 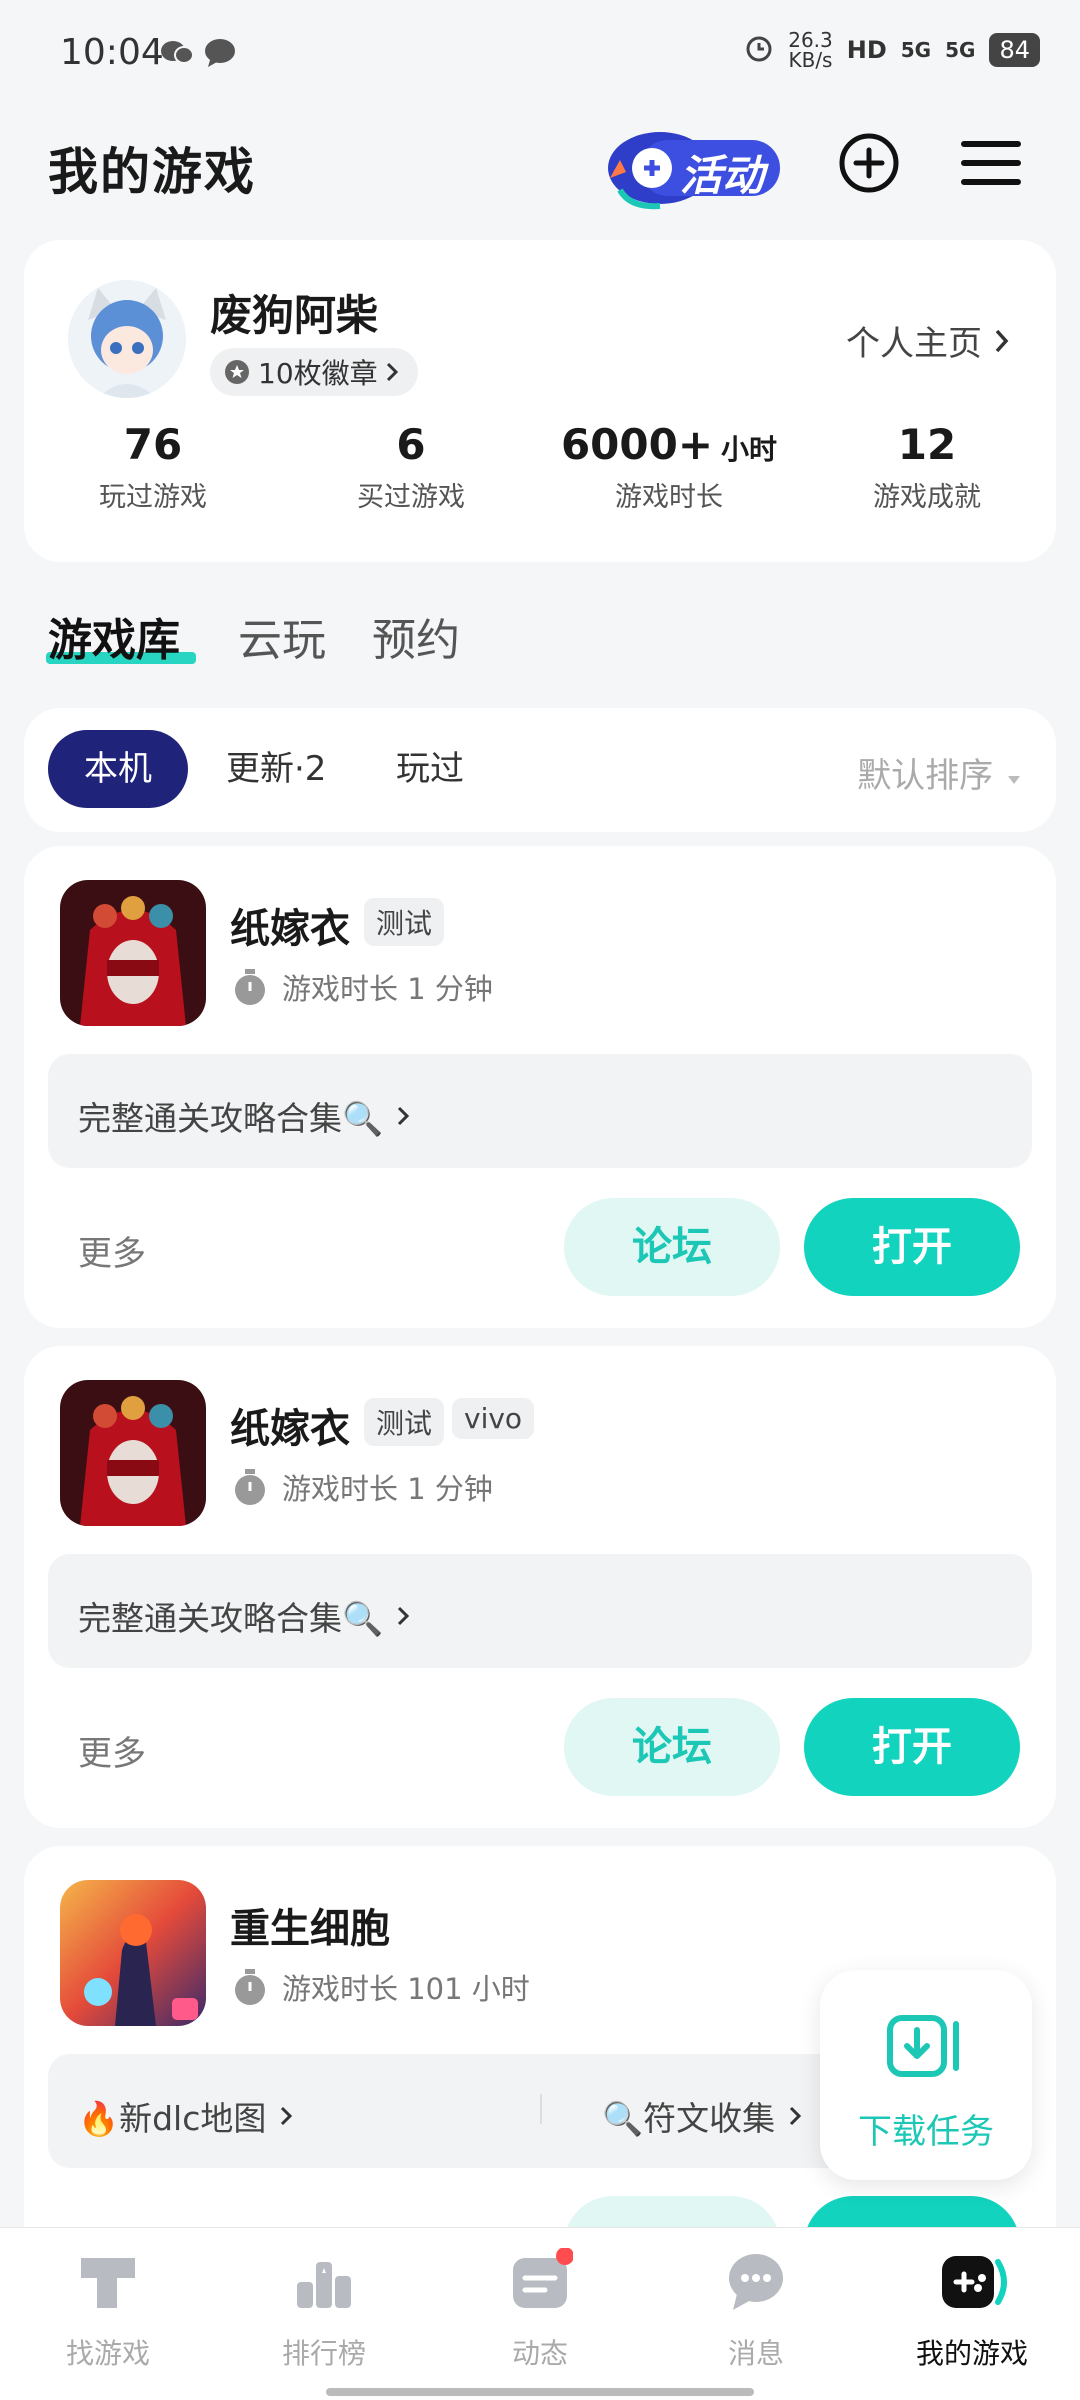 I want to click on chat-bubble-icon, so click(x=756, y=2282).